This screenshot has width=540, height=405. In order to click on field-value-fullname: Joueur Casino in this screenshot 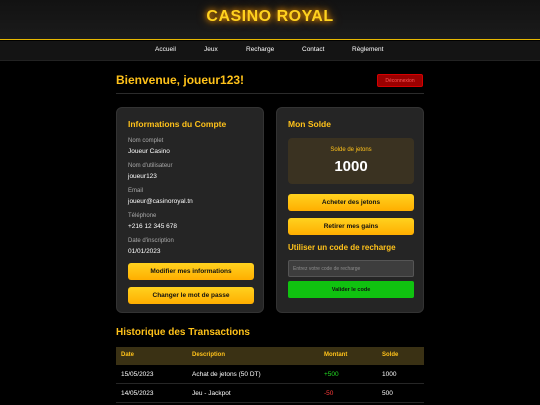, I will do `click(149, 151)`.